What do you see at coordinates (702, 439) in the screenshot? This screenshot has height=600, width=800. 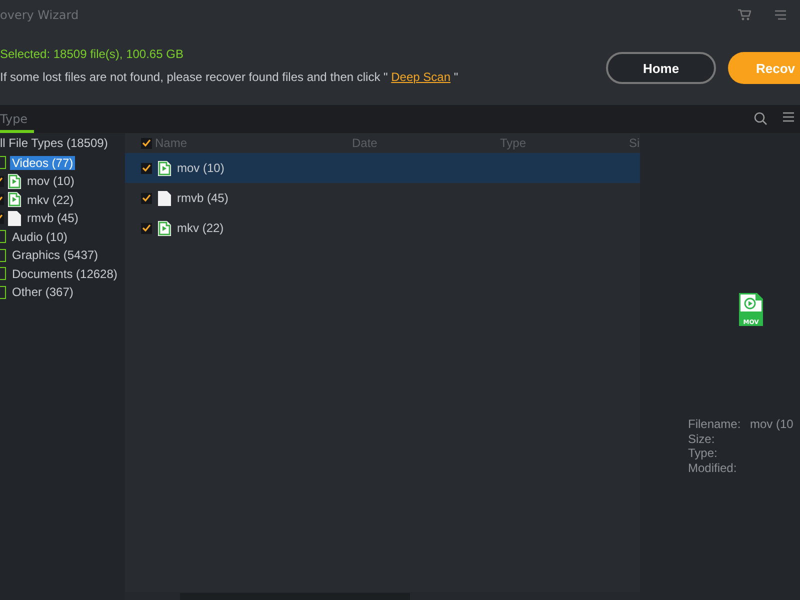 I see `field-label: Size:` at bounding box center [702, 439].